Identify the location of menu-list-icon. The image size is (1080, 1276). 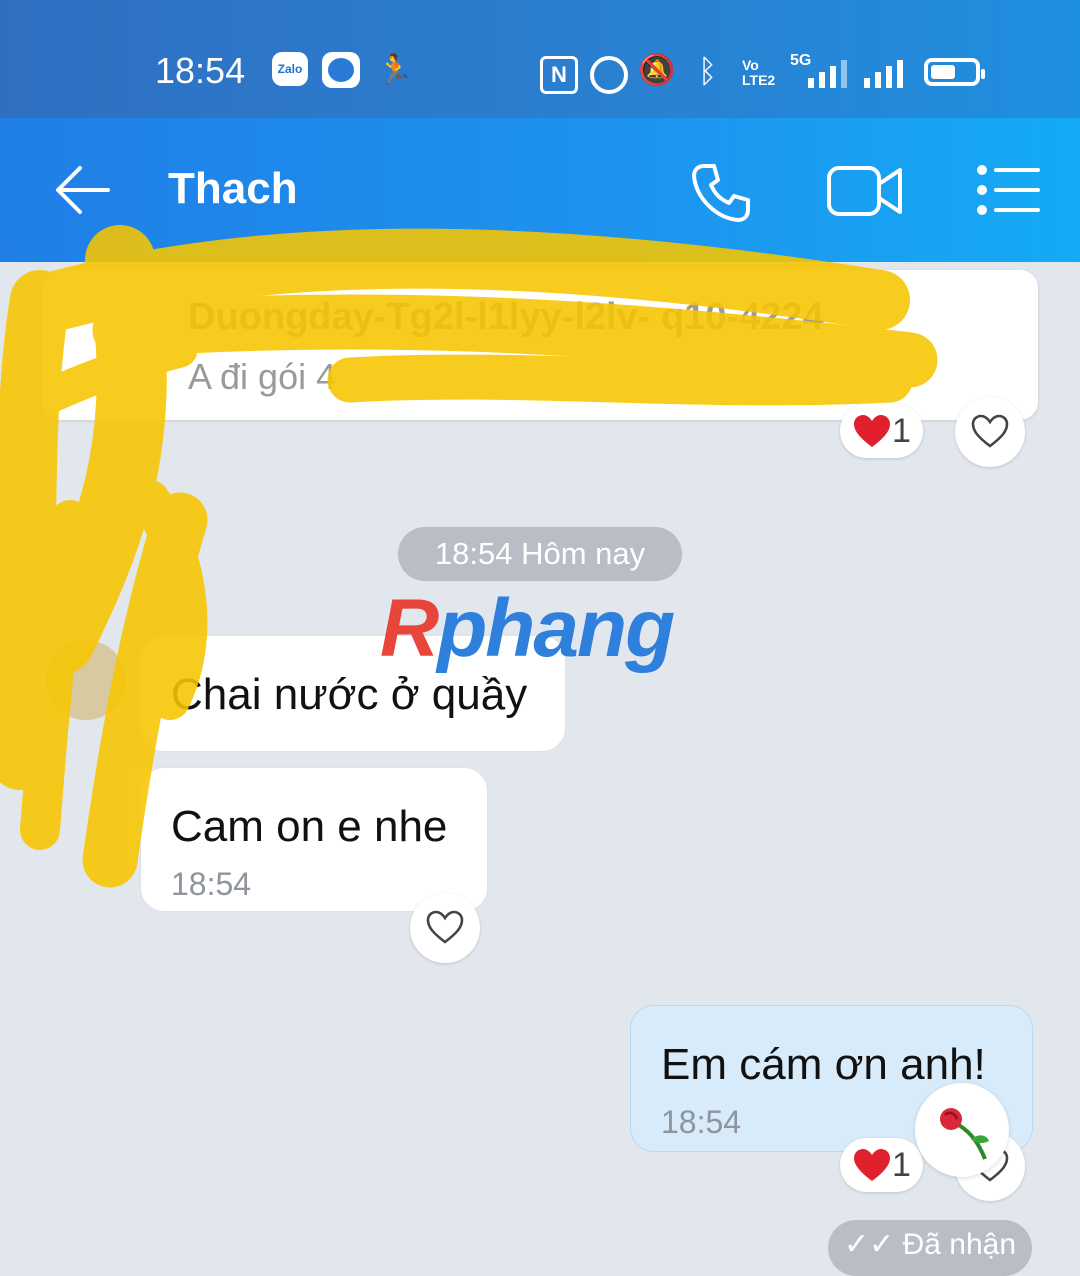
(1008, 190).